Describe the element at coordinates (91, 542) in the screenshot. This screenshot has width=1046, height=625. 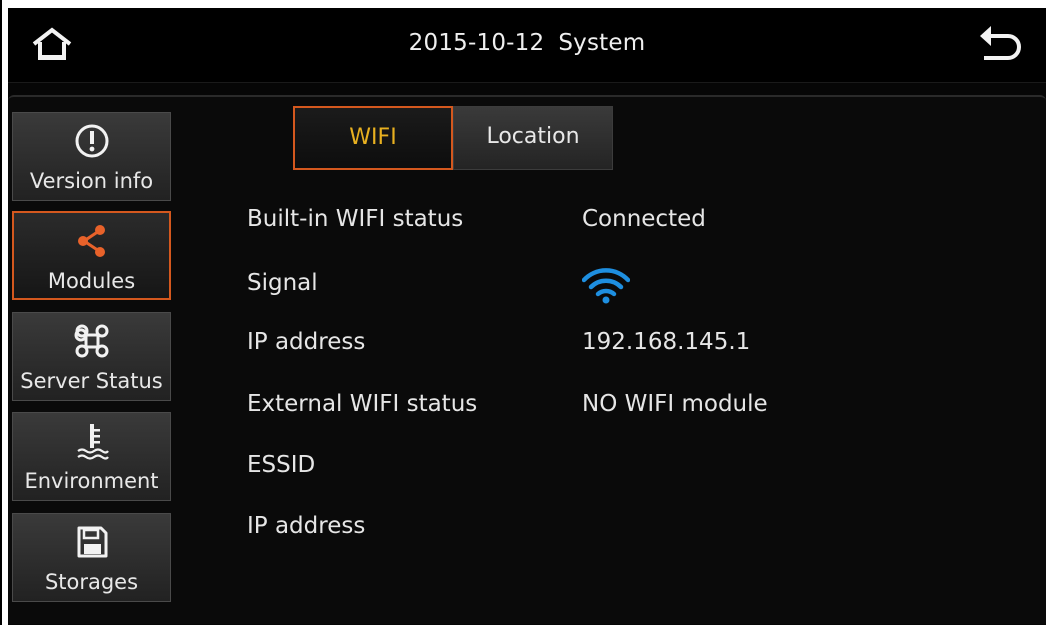
I see `floppy-disk-icon` at that location.